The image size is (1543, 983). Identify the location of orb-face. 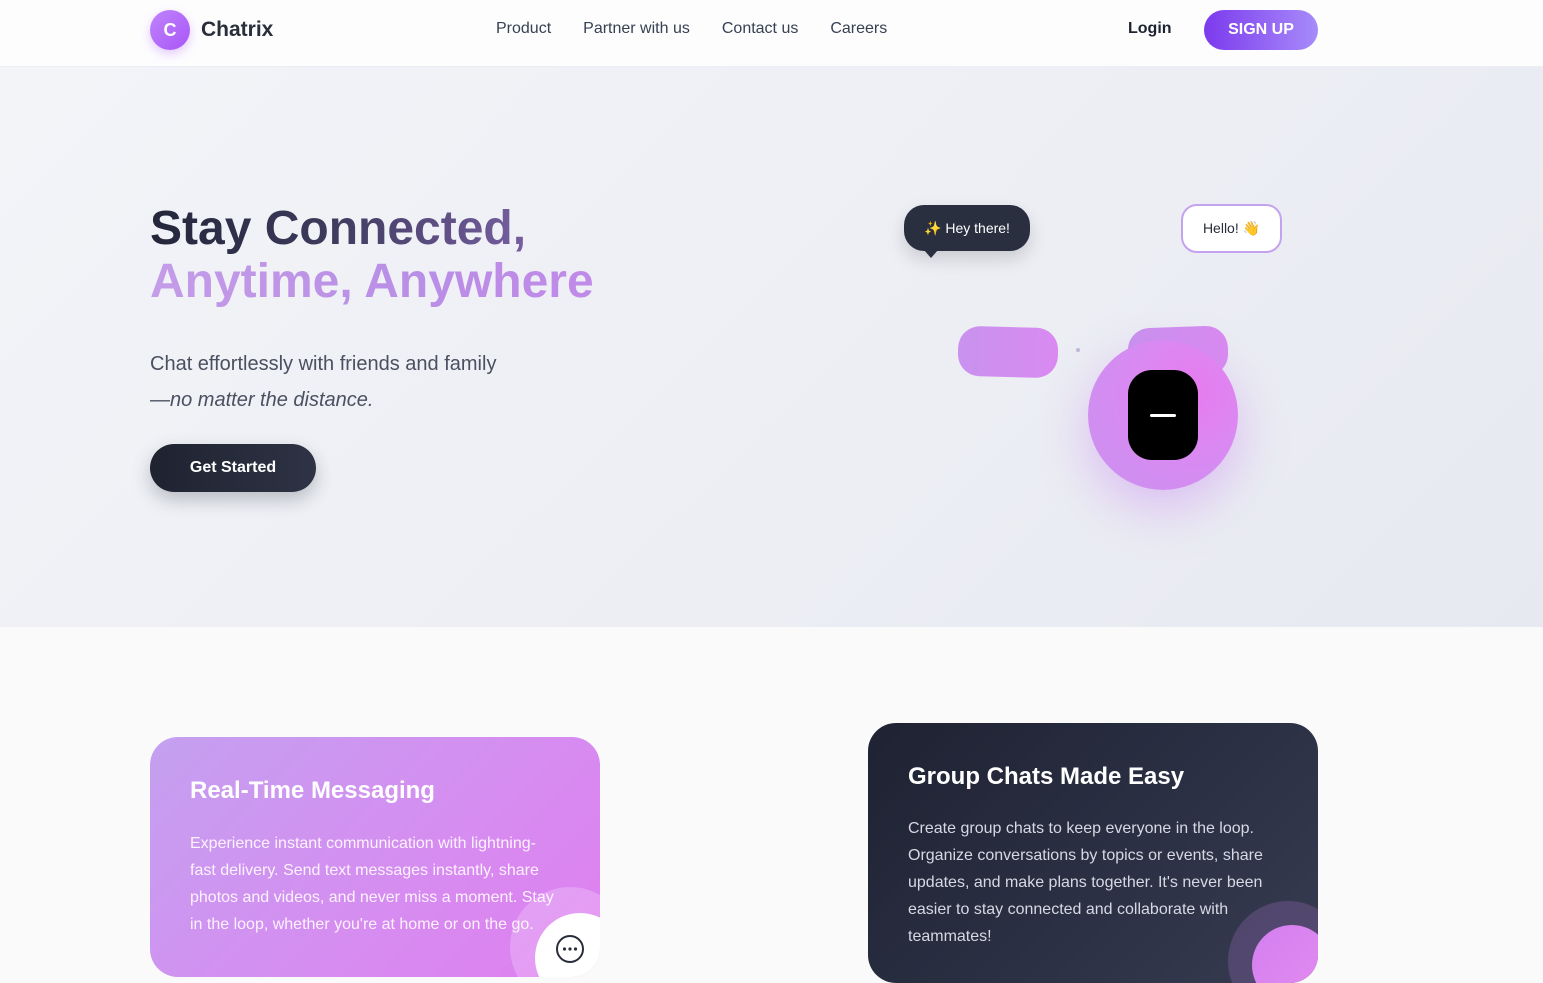
(1163, 415).